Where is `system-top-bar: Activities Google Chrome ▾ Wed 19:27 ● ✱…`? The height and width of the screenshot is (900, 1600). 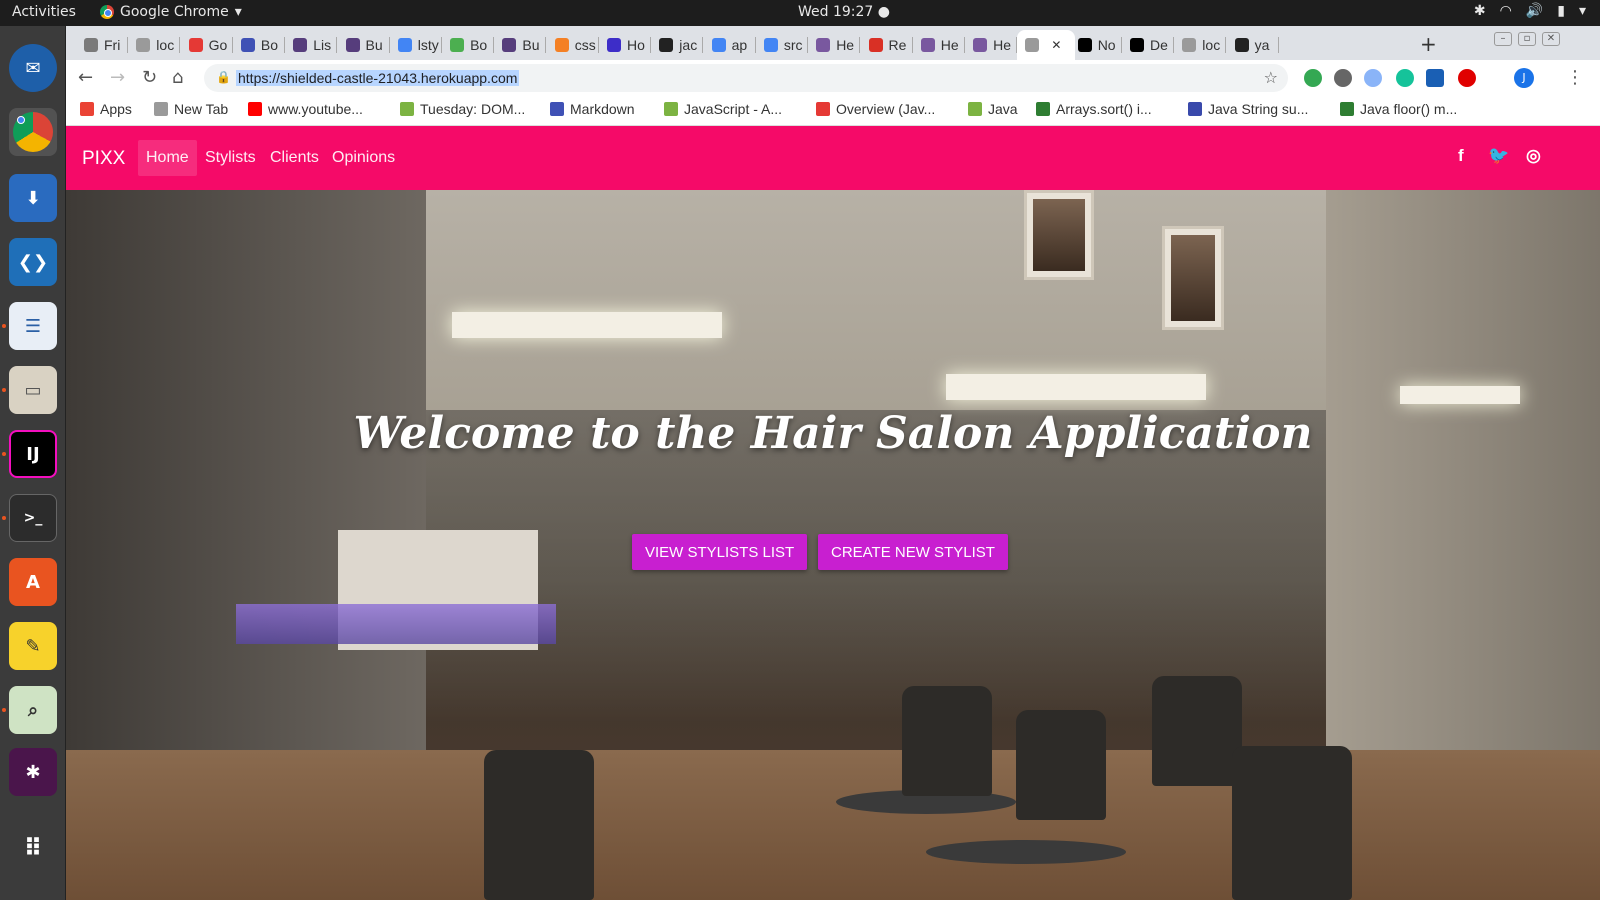
system-top-bar: Activities Google Chrome ▾ Wed 19:27 ● ✱… is located at coordinates (800, 13).